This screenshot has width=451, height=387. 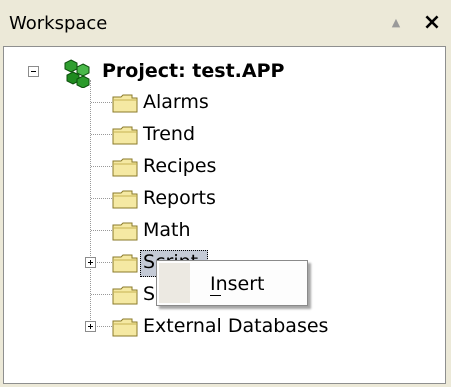 I want to click on mnemonic-underline, so click(x=215, y=295).